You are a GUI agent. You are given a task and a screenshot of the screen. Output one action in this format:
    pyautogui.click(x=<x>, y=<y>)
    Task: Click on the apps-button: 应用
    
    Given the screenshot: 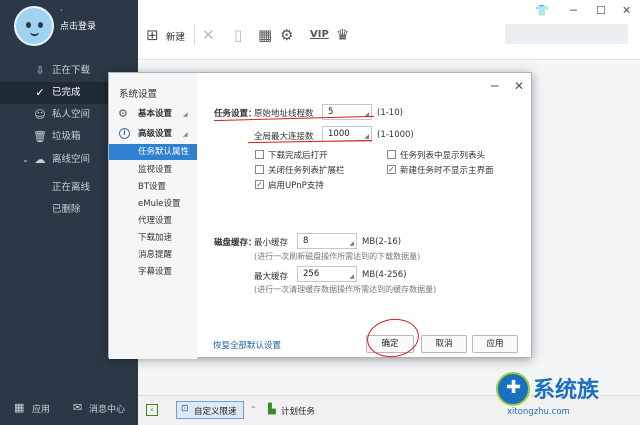 What is the action you would take?
    pyautogui.click(x=41, y=408)
    